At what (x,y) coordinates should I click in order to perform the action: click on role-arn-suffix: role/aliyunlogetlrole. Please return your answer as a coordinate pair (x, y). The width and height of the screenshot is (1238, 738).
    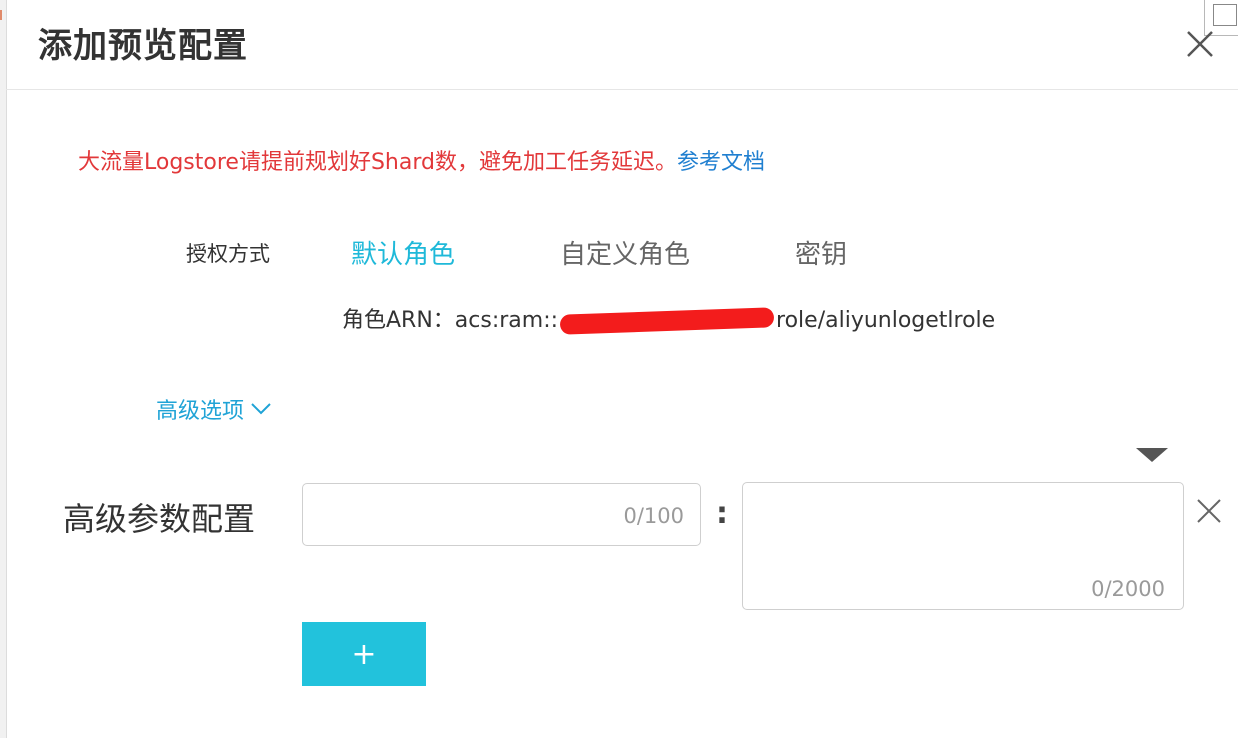
    Looking at the image, I should click on (886, 320).